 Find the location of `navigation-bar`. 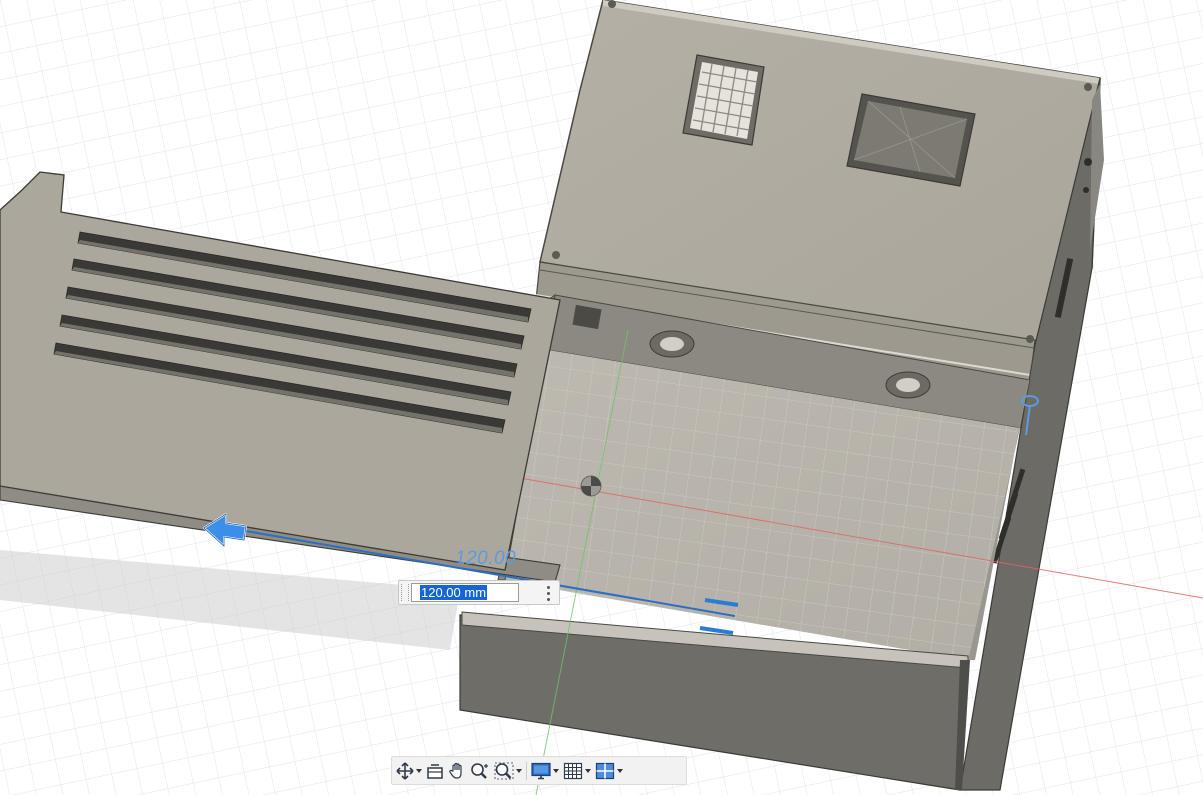

navigation-bar is located at coordinates (539, 770).